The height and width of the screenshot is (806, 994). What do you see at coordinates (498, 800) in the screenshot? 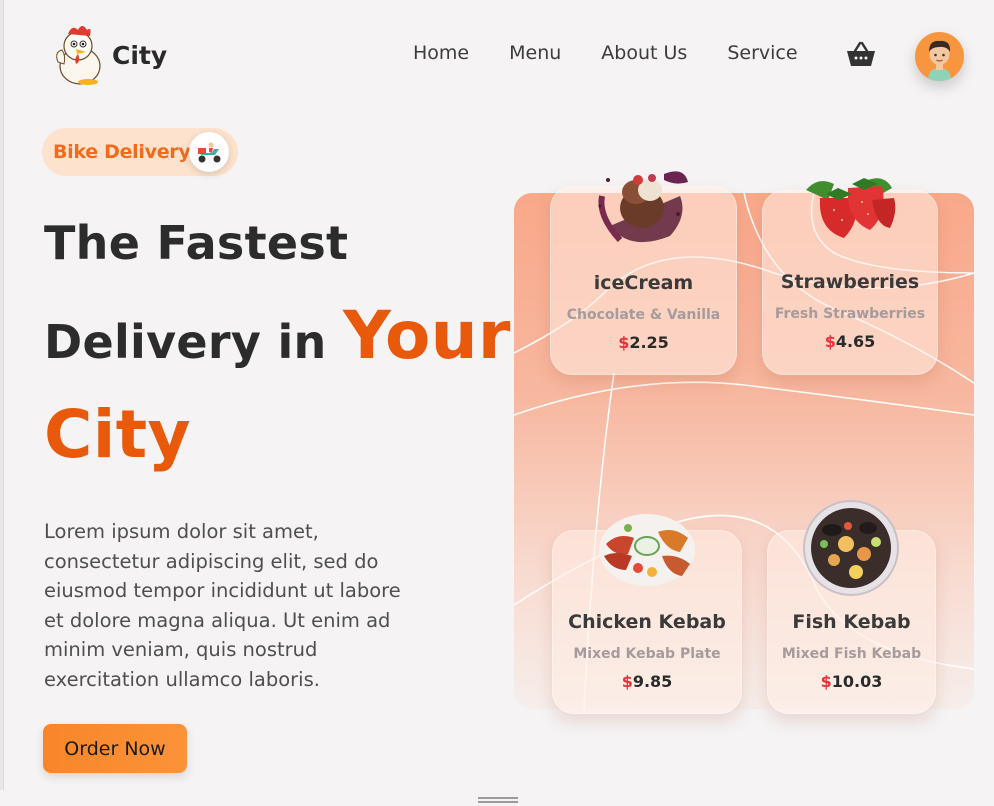
I see `scroll-handle` at bounding box center [498, 800].